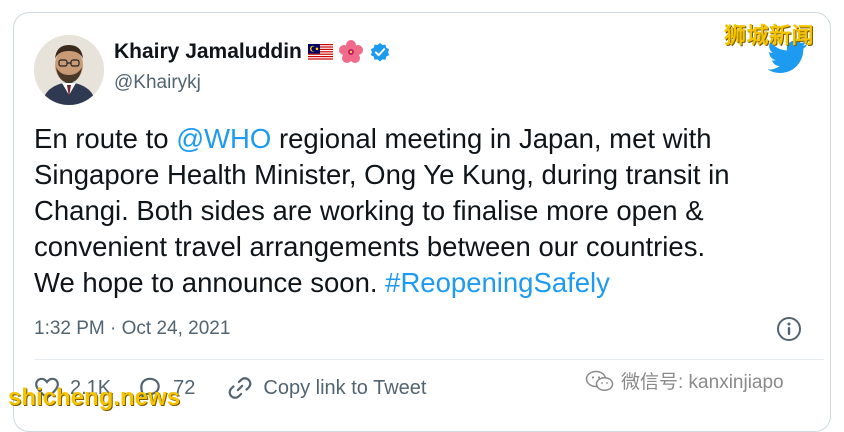 This screenshot has width=844, height=432. What do you see at coordinates (429, 359) in the screenshot?
I see `divider` at bounding box center [429, 359].